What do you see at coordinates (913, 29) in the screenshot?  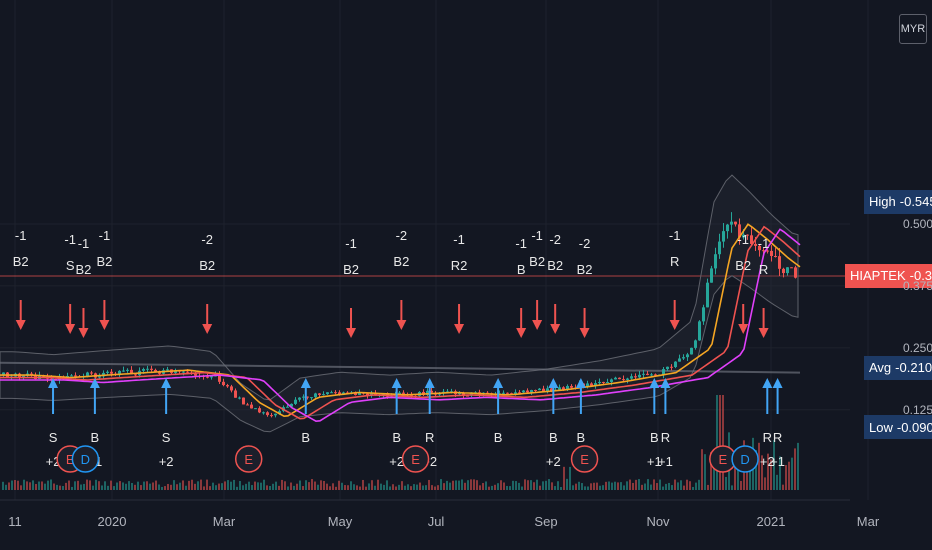 I see `currency-button: MYR` at bounding box center [913, 29].